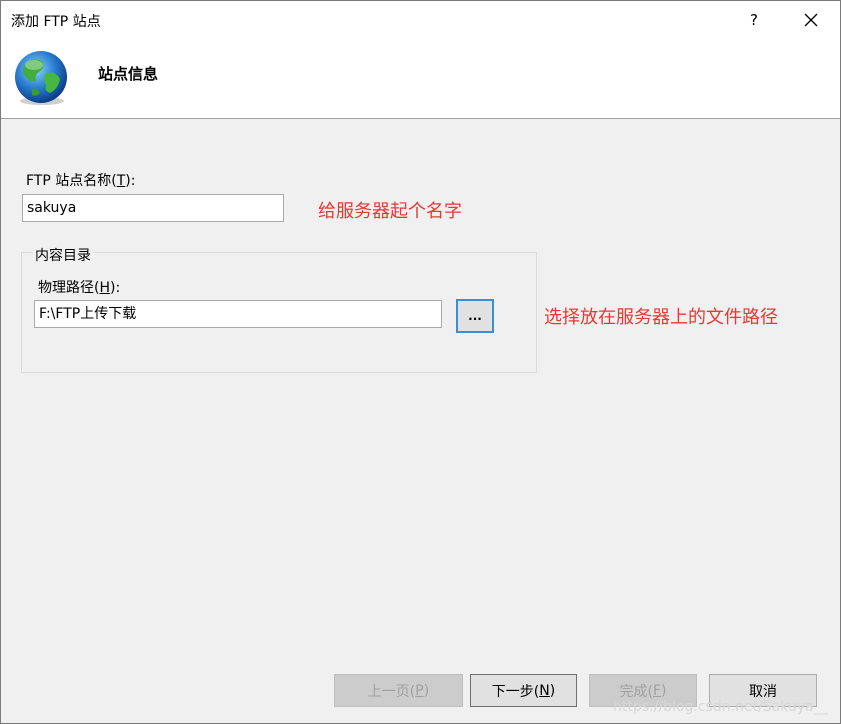  Describe the element at coordinates (79, 288) in the screenshot. I see `physical-path-label: 物理路径(H):` at that location.